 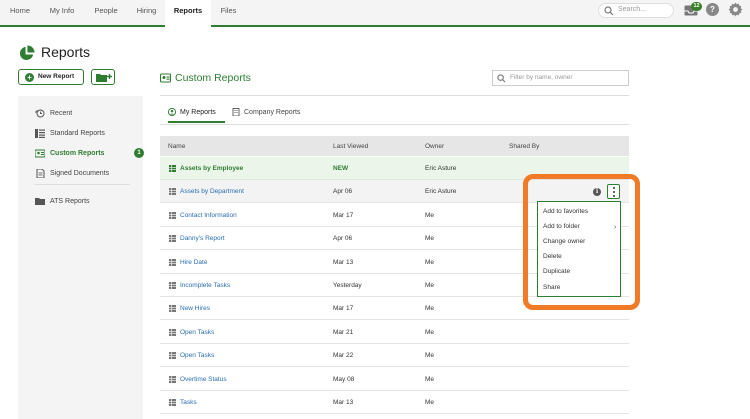 I want to click on folder-plus-icon, so click(x=104, y=78).